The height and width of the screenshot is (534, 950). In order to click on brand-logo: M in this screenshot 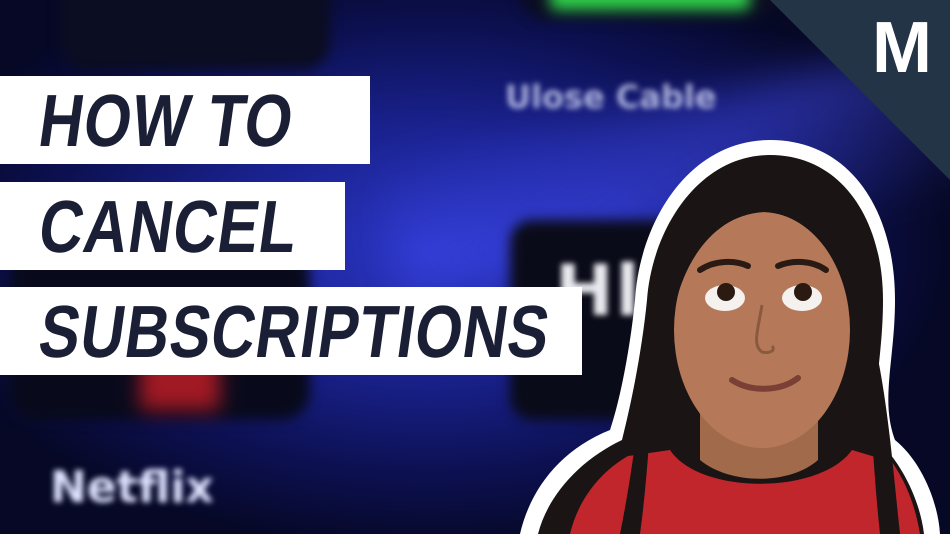, I will do `click(902, 48)`.